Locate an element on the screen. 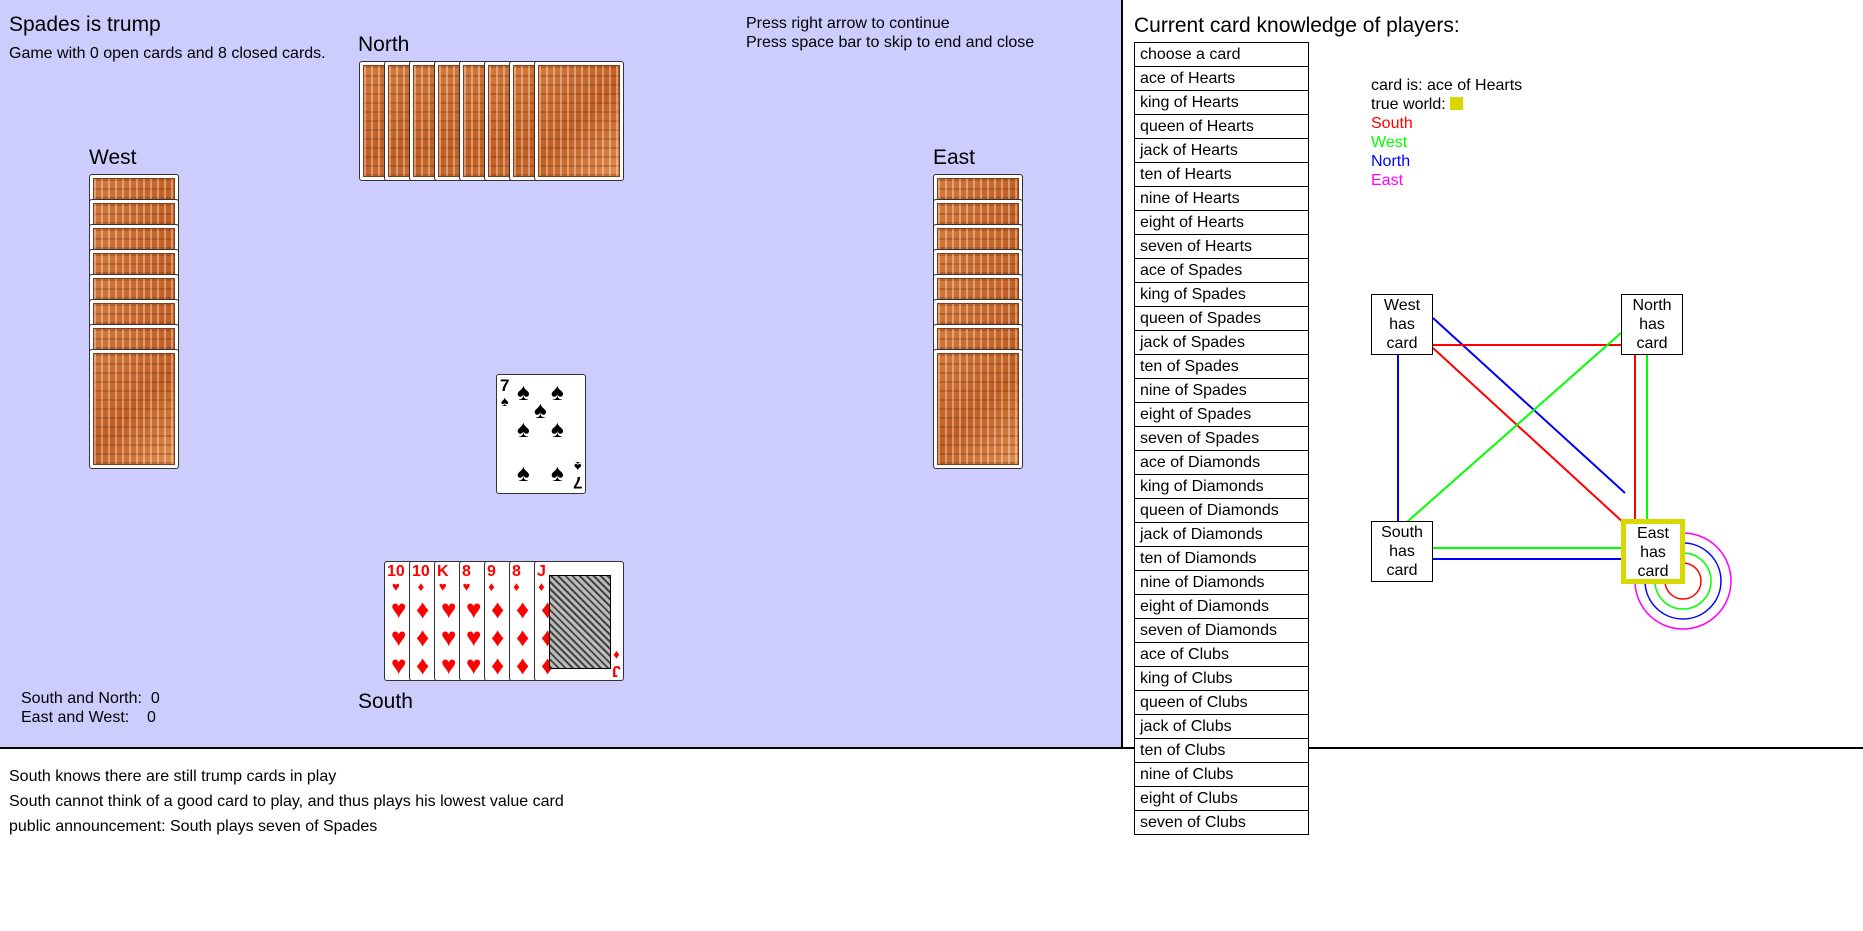 This screenshot has width=1863, height=931. edge-west-north-south is located at coordinates (1514, 427).